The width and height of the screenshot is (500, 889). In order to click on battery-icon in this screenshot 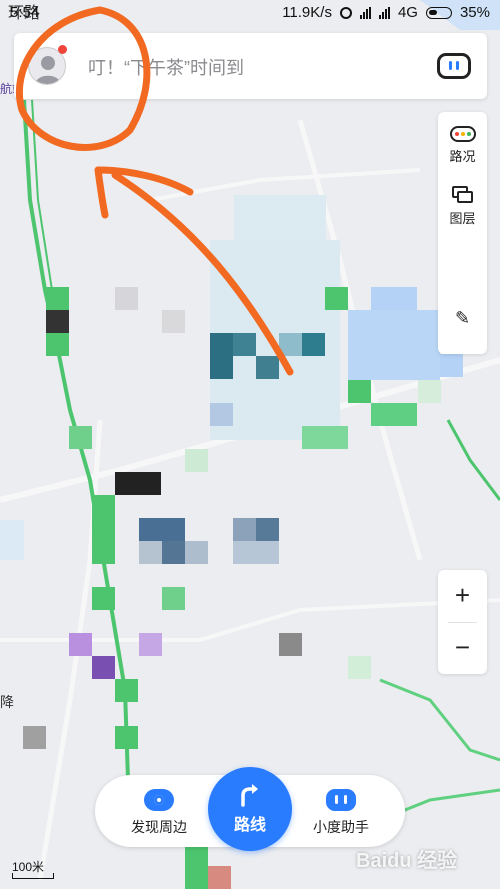, I will do `click(438, 12)`.